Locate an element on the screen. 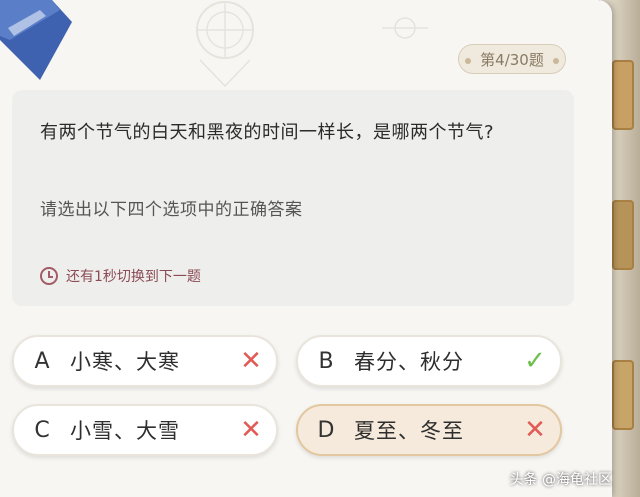 Image resolution: width=640 pixels, height=497 pixels. option-letter: A is located at coordinates (42, 361).